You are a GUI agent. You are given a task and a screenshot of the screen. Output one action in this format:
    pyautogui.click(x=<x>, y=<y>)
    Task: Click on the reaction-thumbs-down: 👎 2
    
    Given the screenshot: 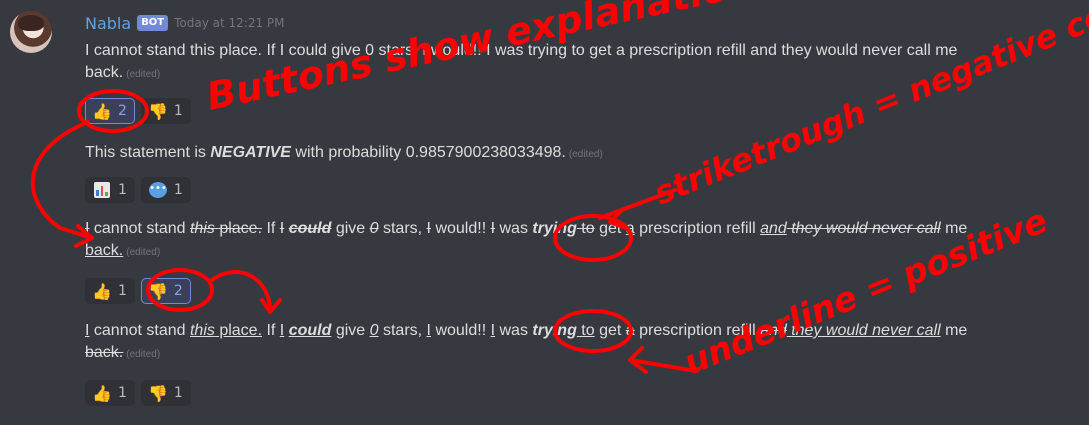 What is the action you would take?
    pyautogui.click(x=165, y=291)
    